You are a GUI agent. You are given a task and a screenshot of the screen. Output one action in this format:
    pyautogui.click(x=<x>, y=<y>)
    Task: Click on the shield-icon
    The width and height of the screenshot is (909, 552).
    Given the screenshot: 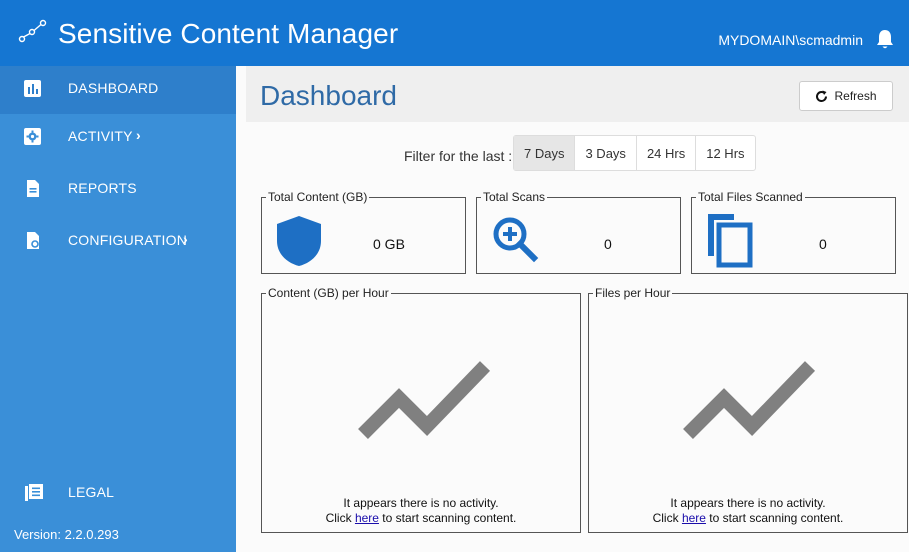 What is the action you would take?
    pyautogui.click(x=299, y=241)
    